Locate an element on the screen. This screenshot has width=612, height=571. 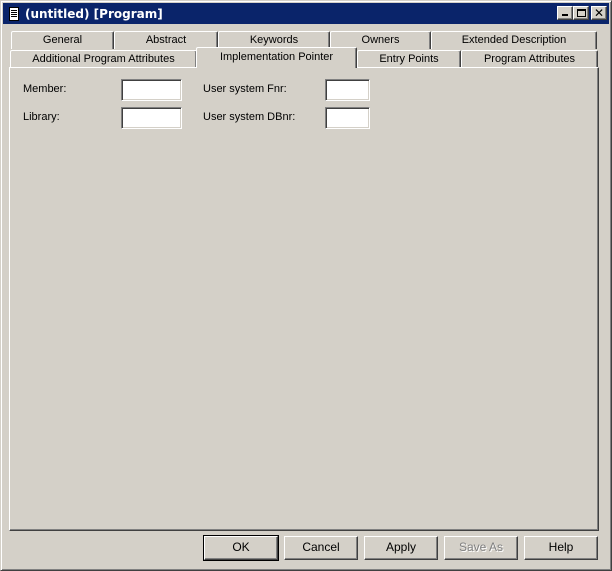
tab-entry-points: Entry Points is located at coordinates (409, 59).